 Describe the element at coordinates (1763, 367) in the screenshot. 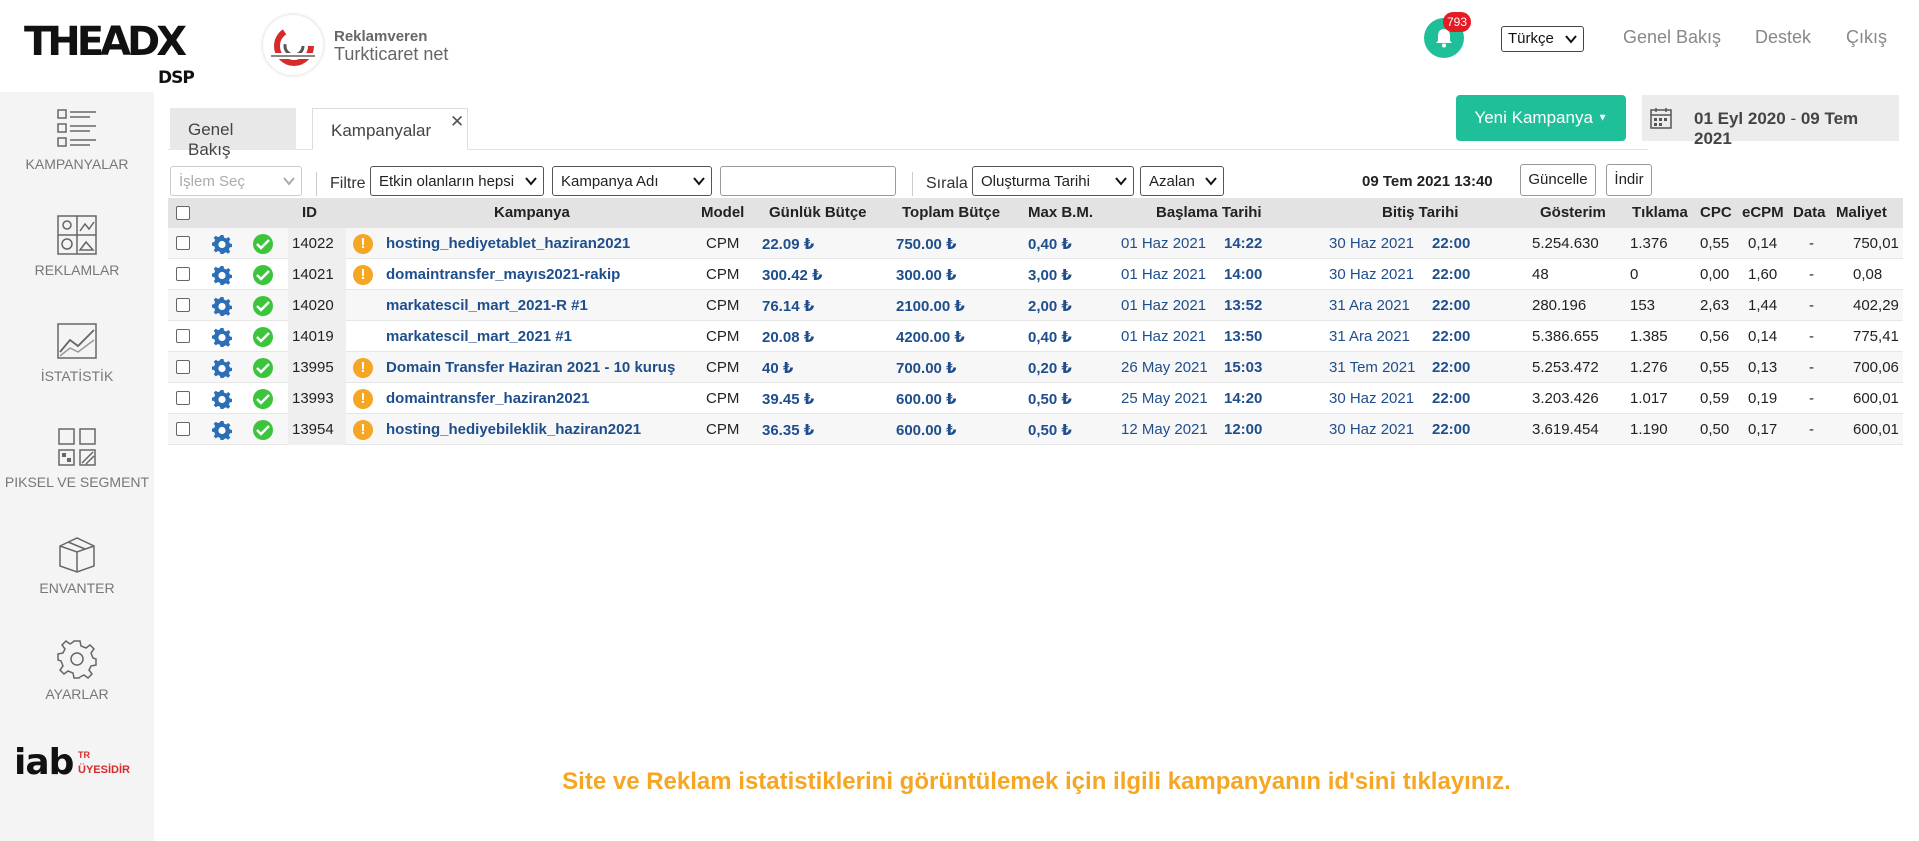

I see `ecpm-cell: 0,13` at that location.